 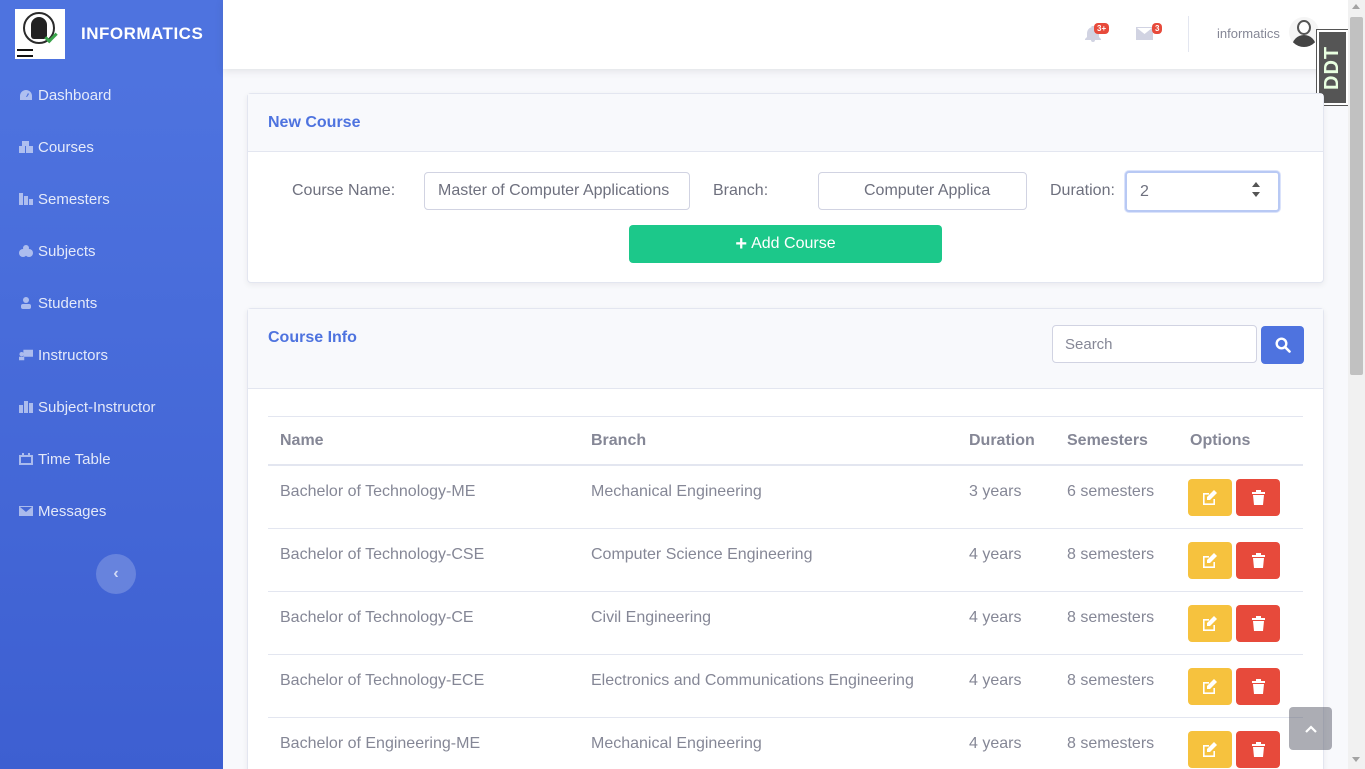 What do you see at coordinates (1002, 440) in the screenshot?
I see `column-header-duration: Duration` at bounding box center [1002, 440].